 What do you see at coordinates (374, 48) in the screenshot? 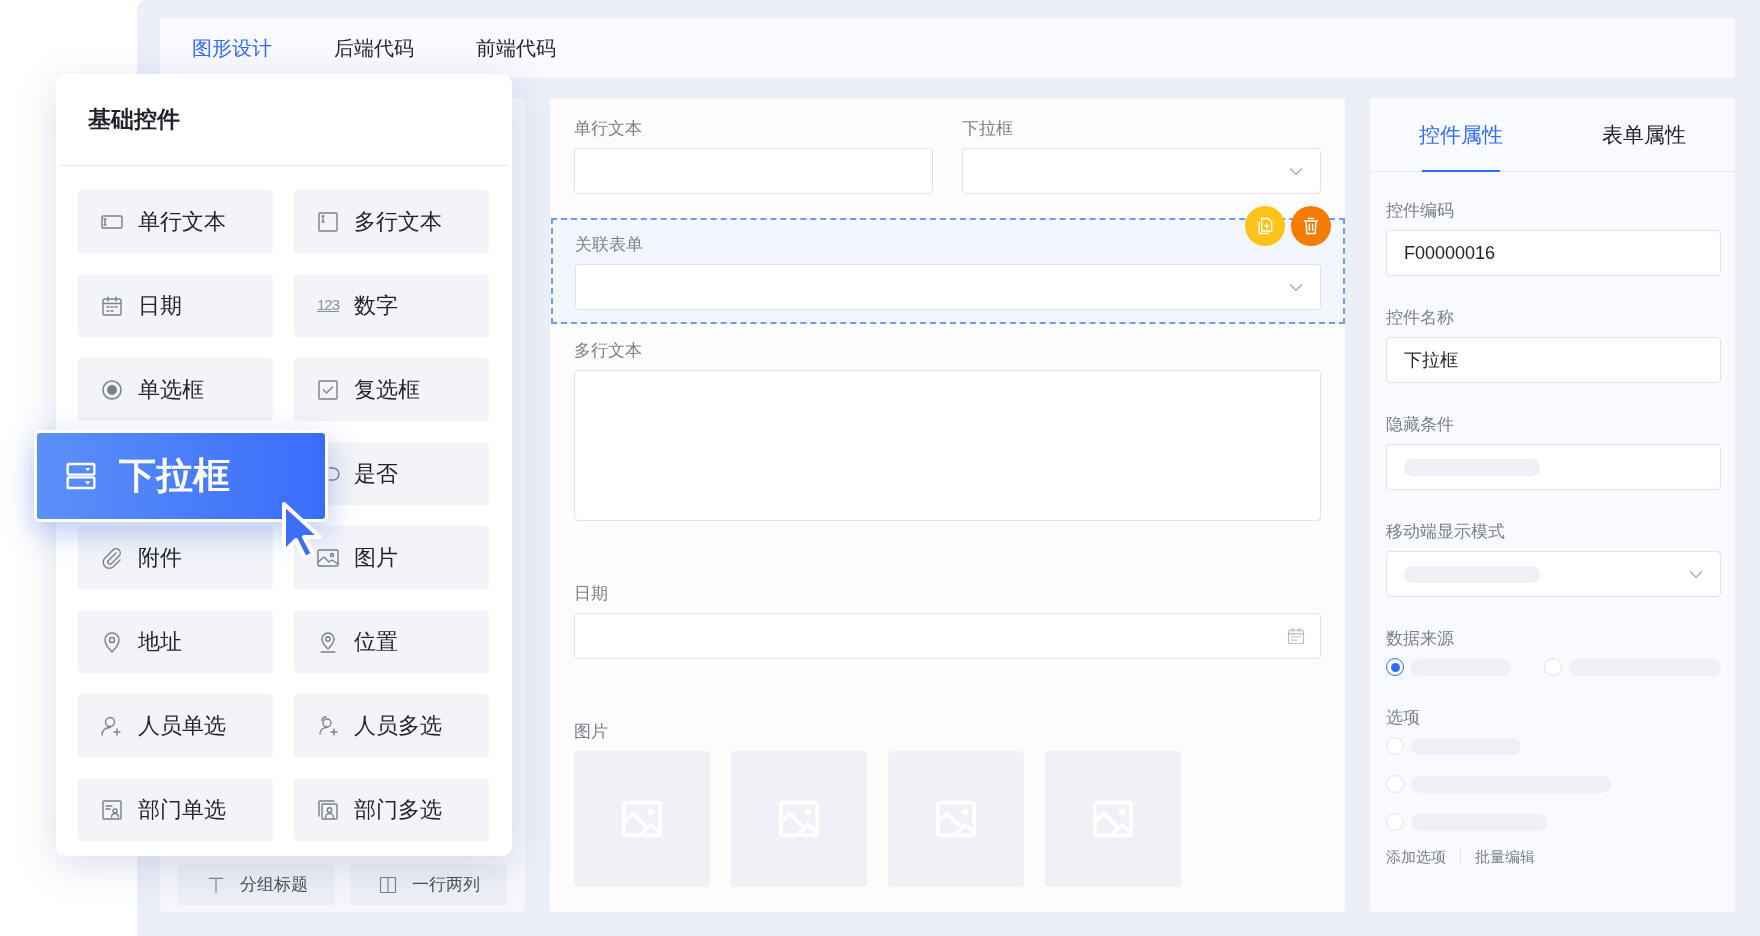
I see `tab: 后端代码` at bounding box center [374, 48].